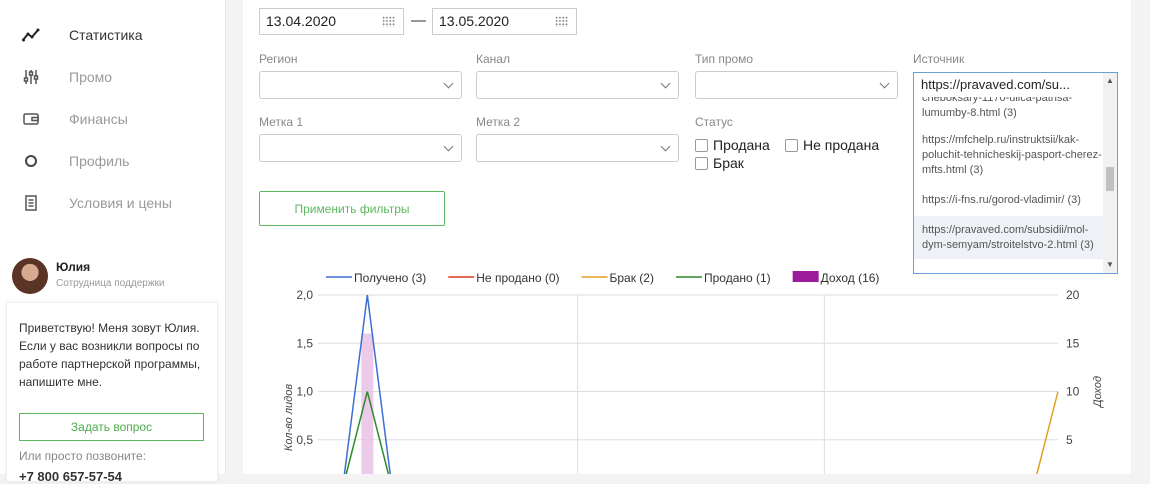  Describe the element at coordinates (939, 59) in the screenshot. I see `source-label: Источник` at that location.